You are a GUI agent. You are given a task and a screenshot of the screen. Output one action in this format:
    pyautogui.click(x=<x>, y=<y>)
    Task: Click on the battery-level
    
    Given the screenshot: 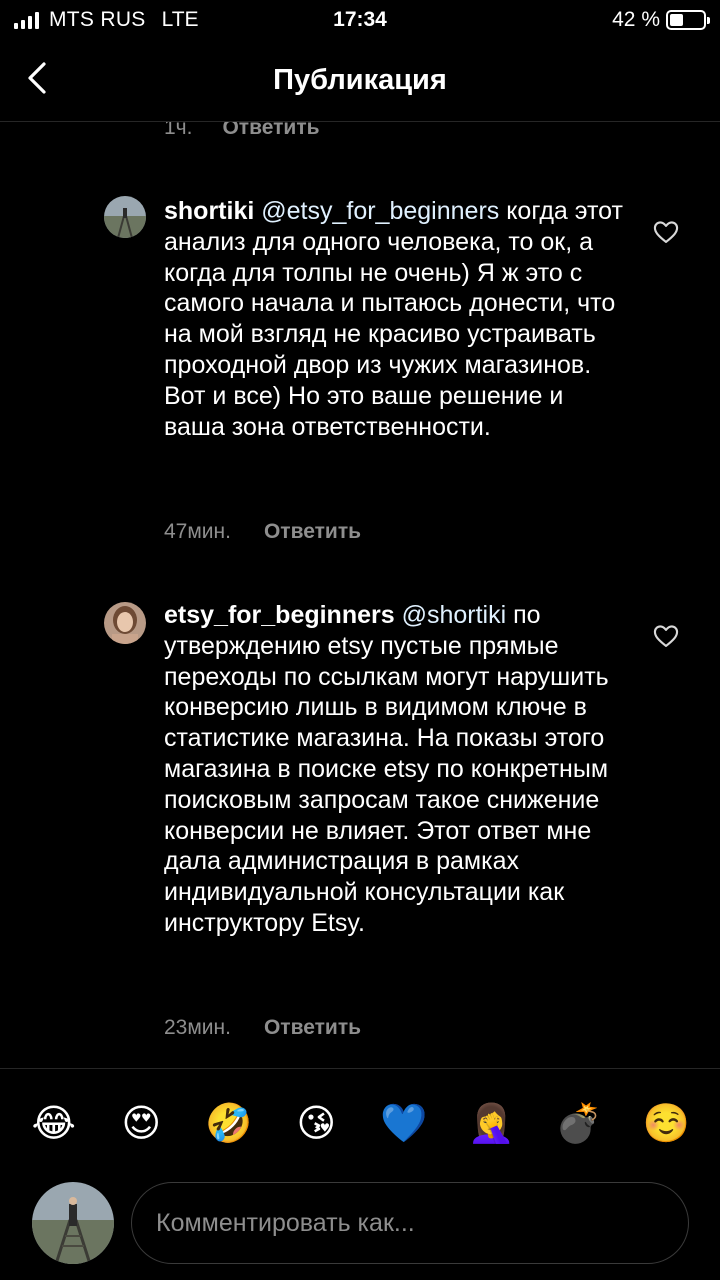 What is the action you would take?
    pyautogui.click(x=677, y=20)
    